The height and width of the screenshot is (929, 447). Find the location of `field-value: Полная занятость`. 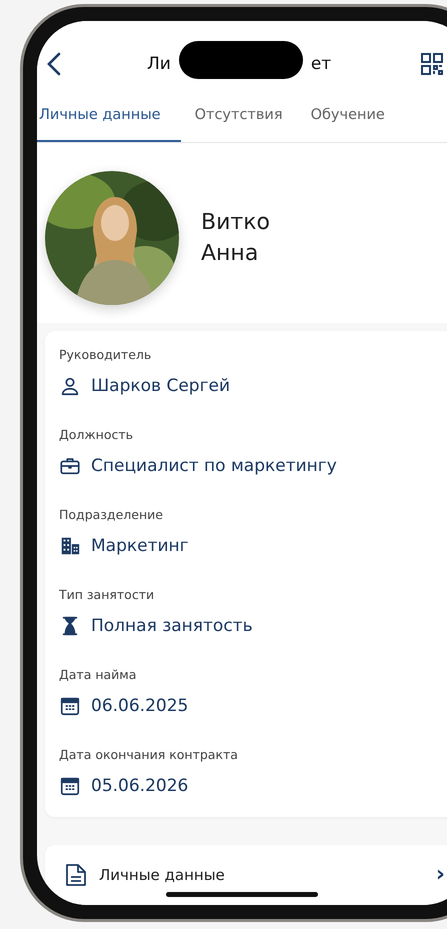

field-value: Полная занятость is located at coordinates (172, 626).